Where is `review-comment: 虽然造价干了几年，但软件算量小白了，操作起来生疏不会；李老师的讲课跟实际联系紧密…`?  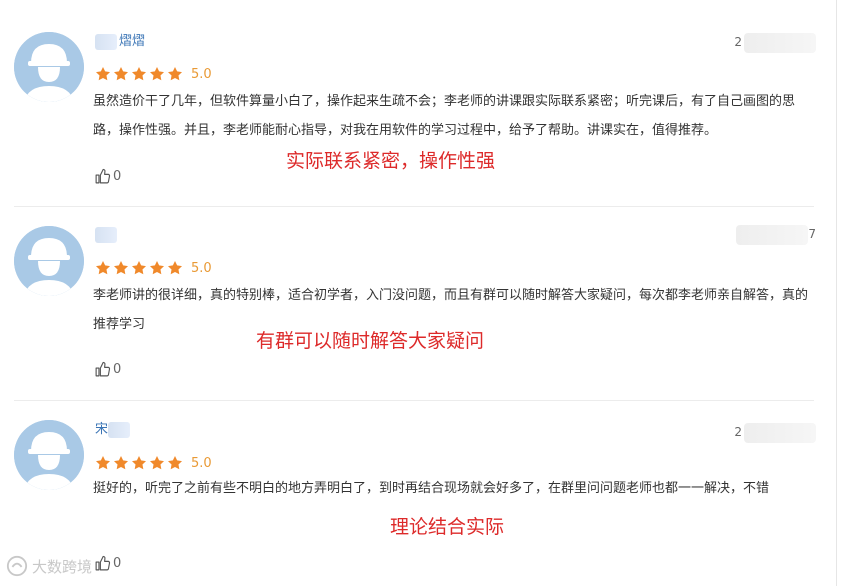
review-comment: 虽然造价干了几年，但软件算量小白了，操作起来生疏不会；李老师的讲课跟实际联系紧密… is located at coordinates (444, 116).